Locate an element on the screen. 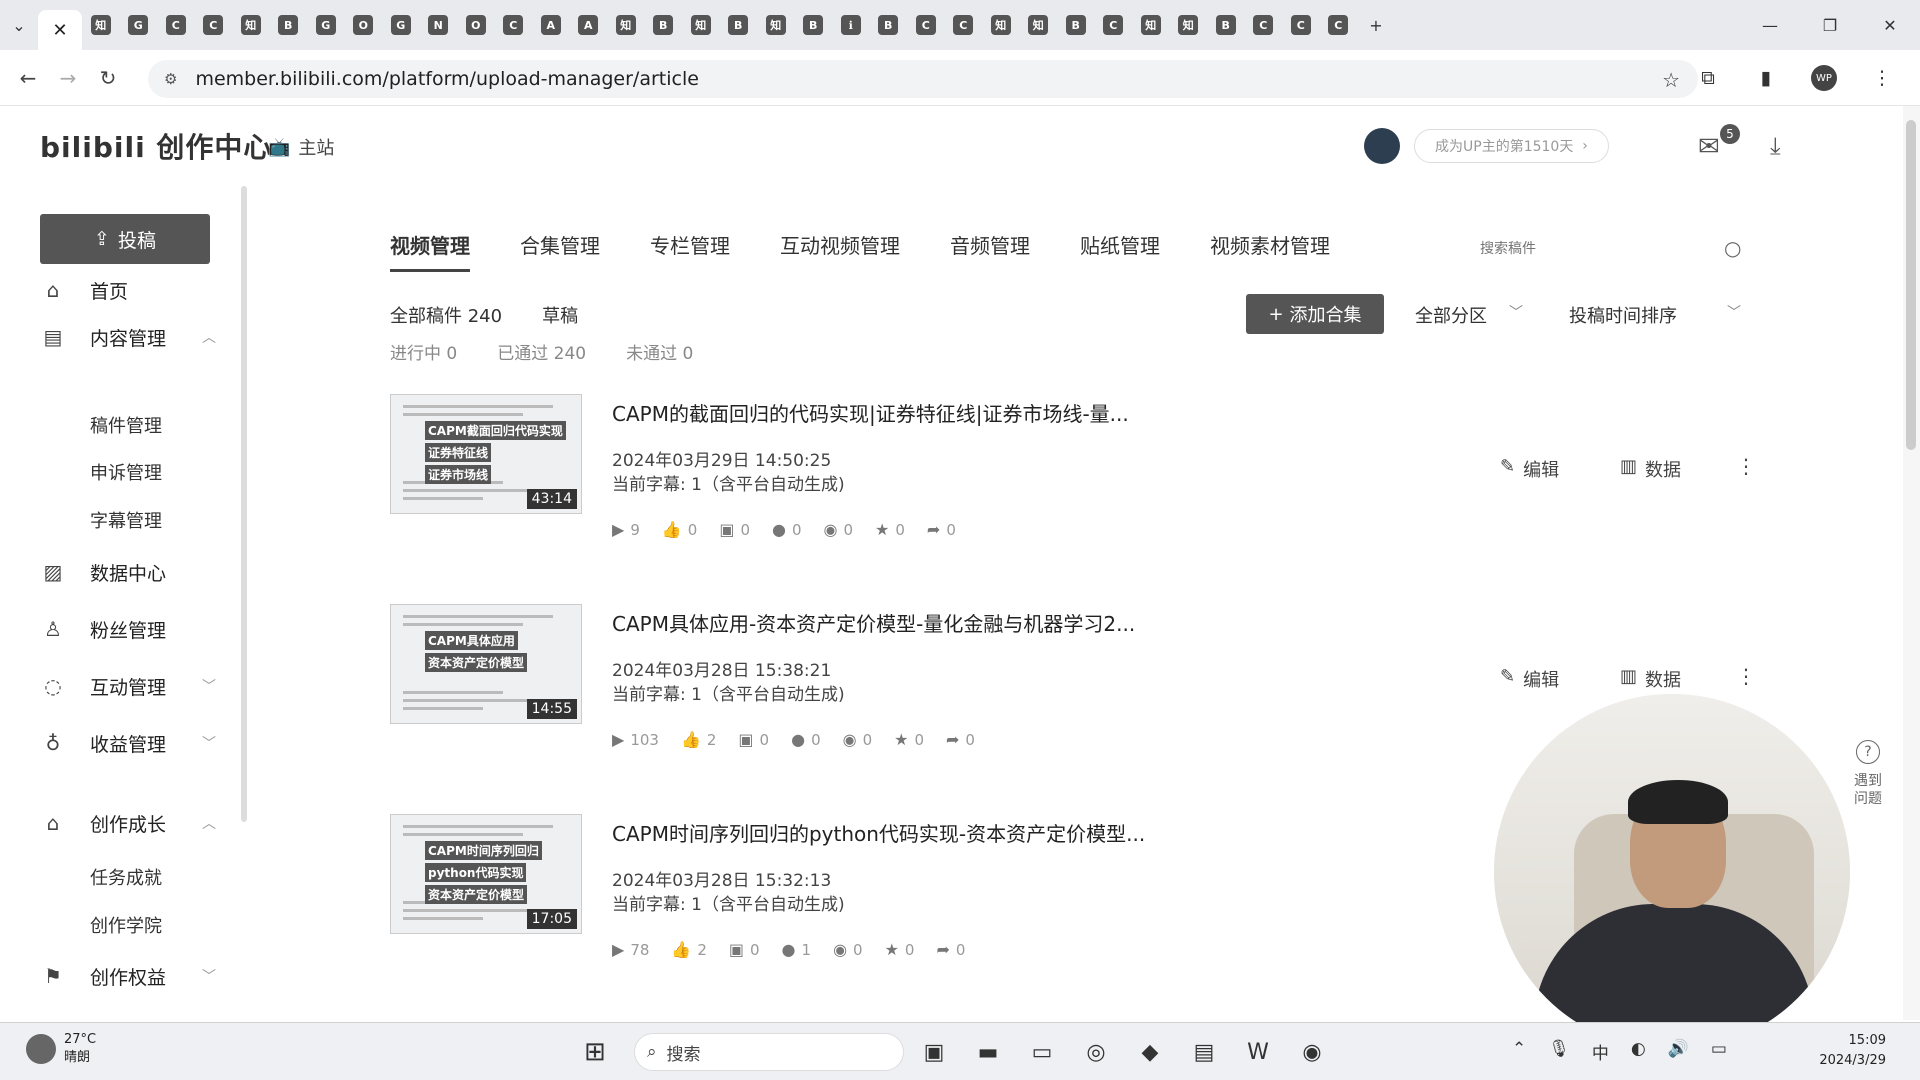  site-logo: bilibili 创作中心 is located at coordinates (156, 146).